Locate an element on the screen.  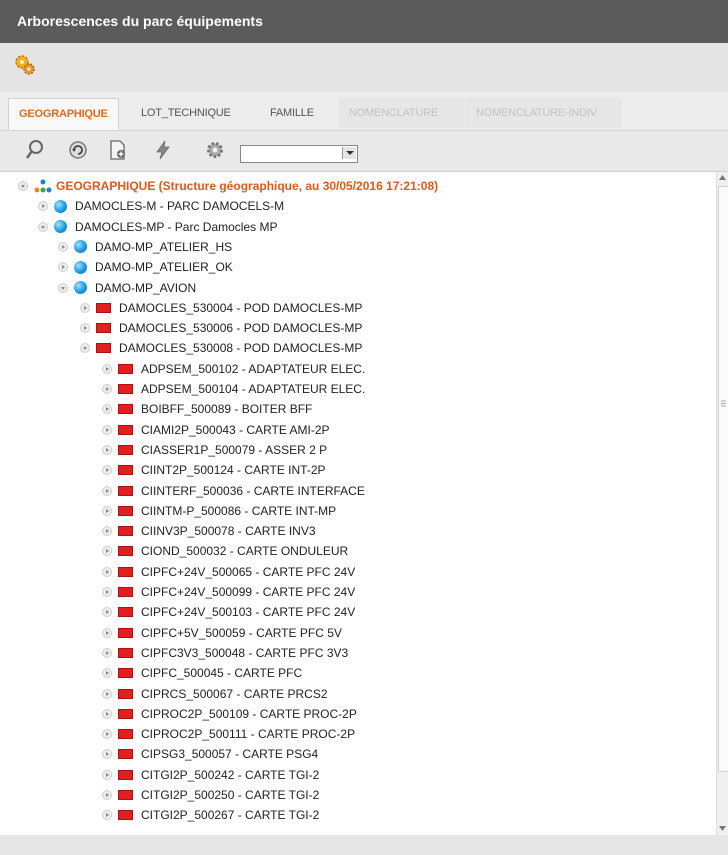
tree-node: CIPFC_500045 - CARTE PFC is located at coordinates (202, 673).